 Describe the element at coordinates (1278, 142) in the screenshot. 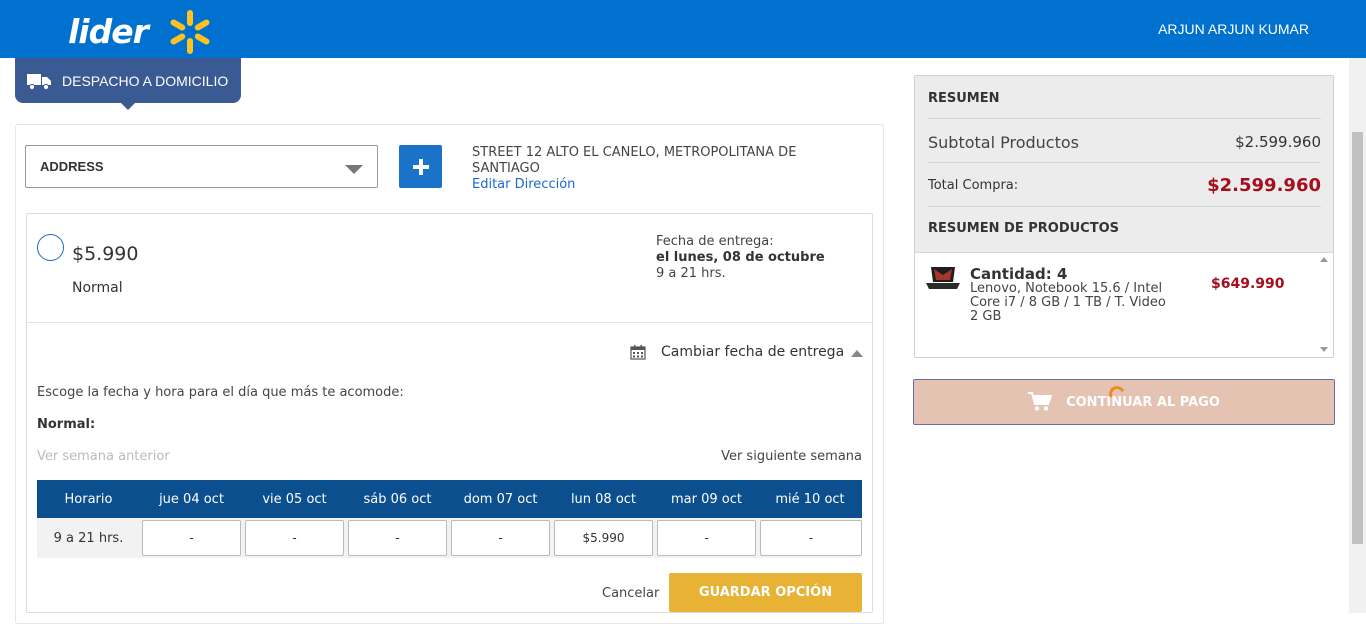

I see `subtotal-value: $2.599.960` at that location.